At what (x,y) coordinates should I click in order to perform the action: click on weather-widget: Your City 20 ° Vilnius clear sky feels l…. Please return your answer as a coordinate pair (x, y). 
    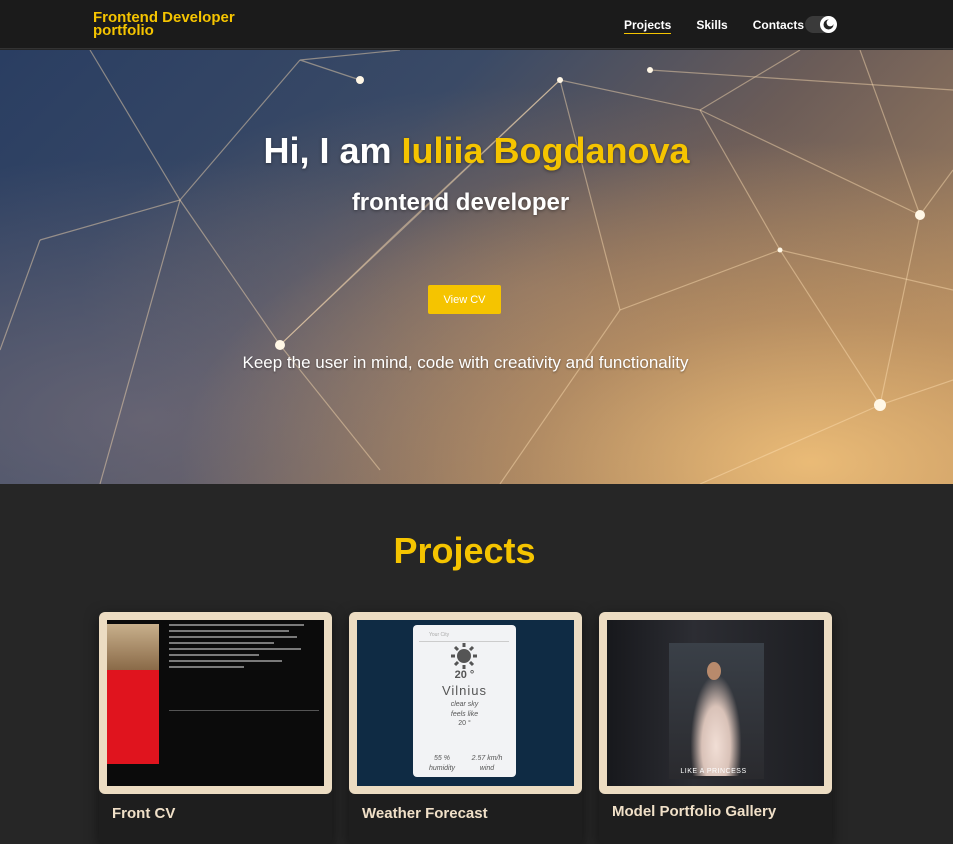
    Looking at the image, I should click on (464, 701).